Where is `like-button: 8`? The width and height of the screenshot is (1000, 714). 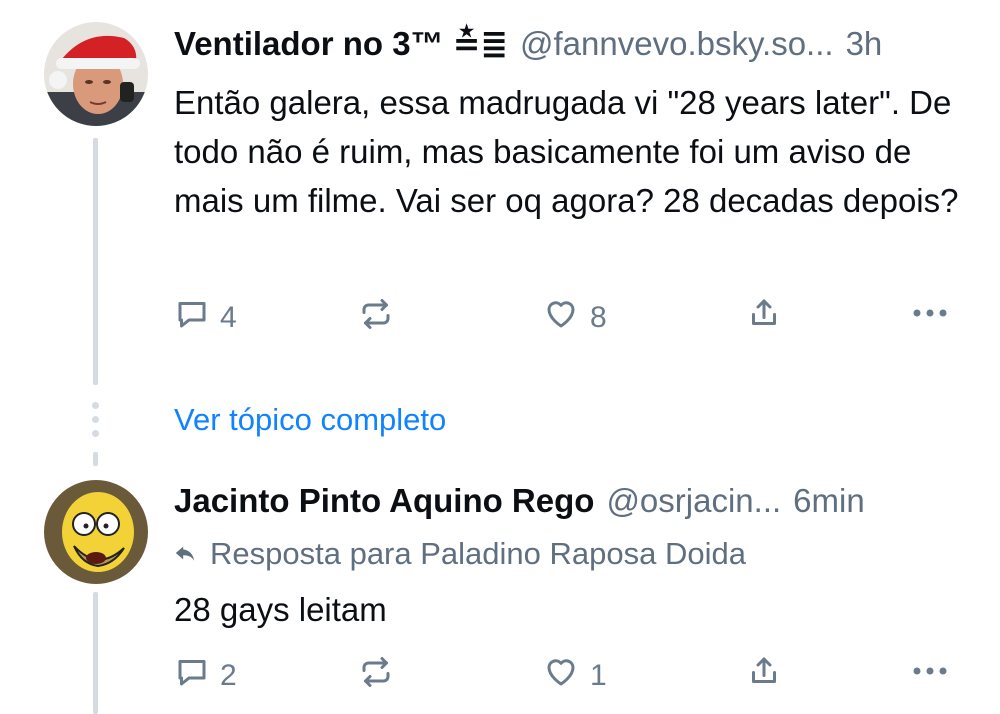
like-button: 8 is located at coordinates (574, 318).